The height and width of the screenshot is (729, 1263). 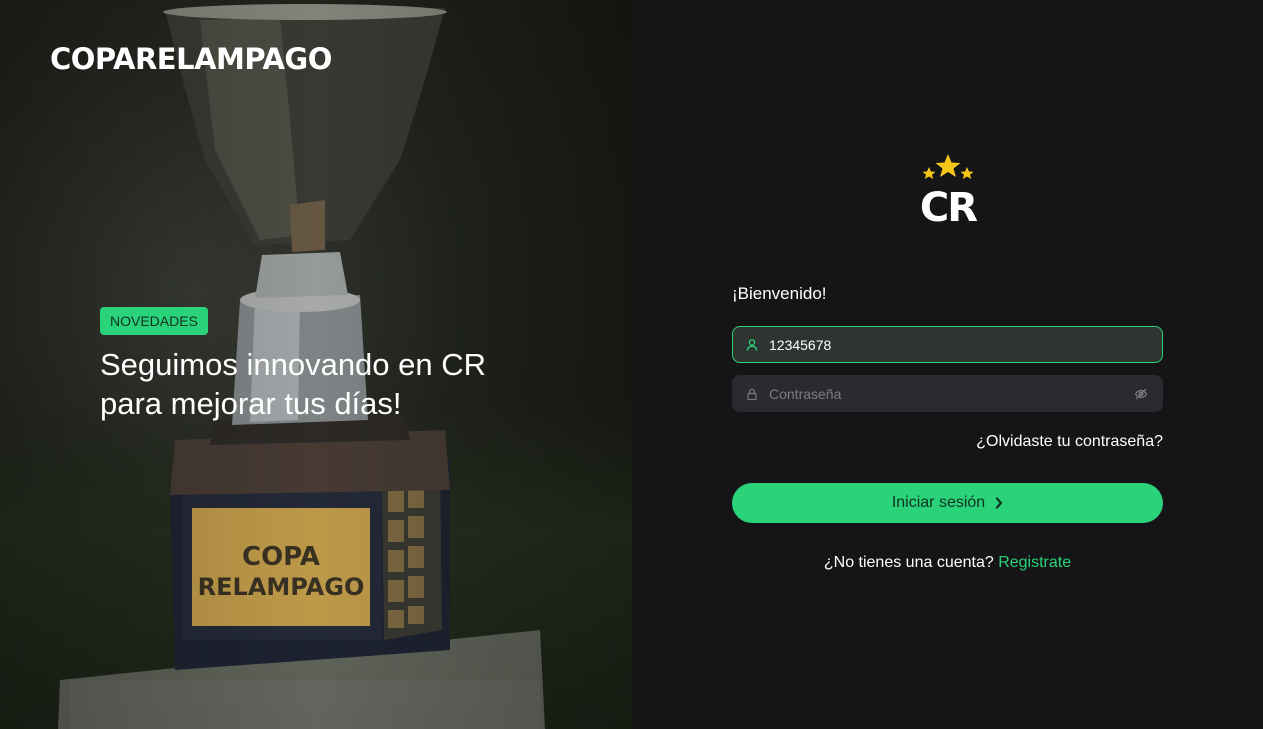 What do you see at coordinates (281, 587) in the screenshot?
I see `plaque-text-line2: RELAMPAGO` at bounding box center [281, 587].